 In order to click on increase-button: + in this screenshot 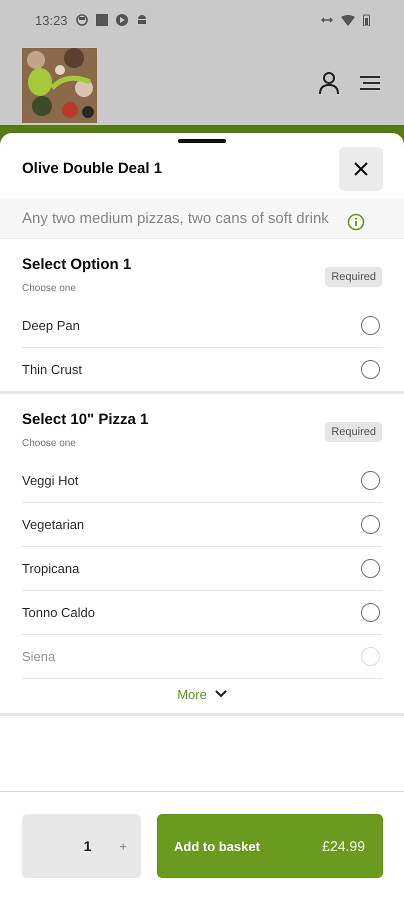, I will do `click(123, 846)`.